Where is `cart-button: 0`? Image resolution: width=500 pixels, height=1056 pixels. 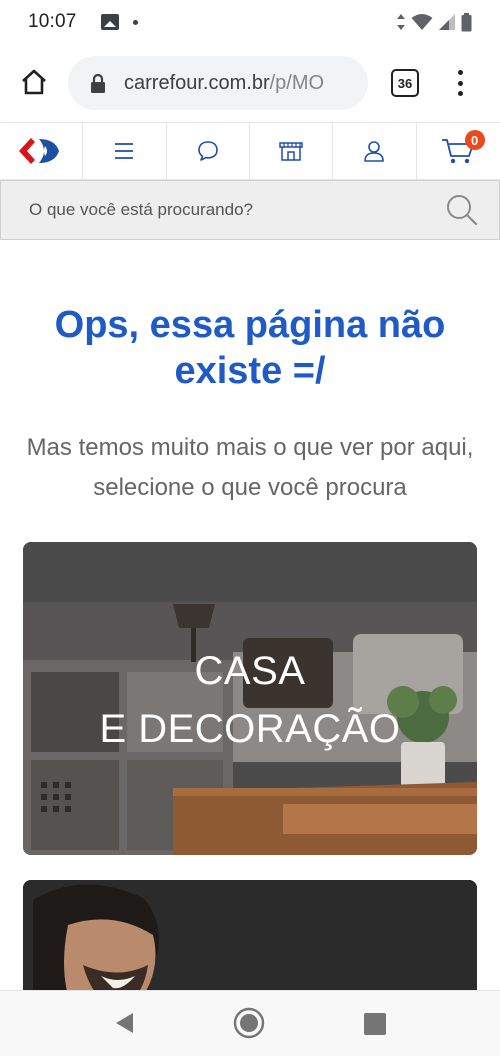
cart-button: 0 is located at coordinates (458, 151).